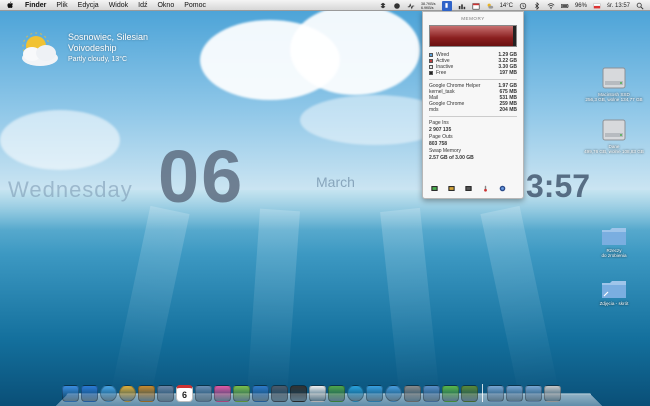  What do you see at coordinates (142, 5) in the screenshot?
I see `menu-idz: Idź` at bounding box center [142, 5].